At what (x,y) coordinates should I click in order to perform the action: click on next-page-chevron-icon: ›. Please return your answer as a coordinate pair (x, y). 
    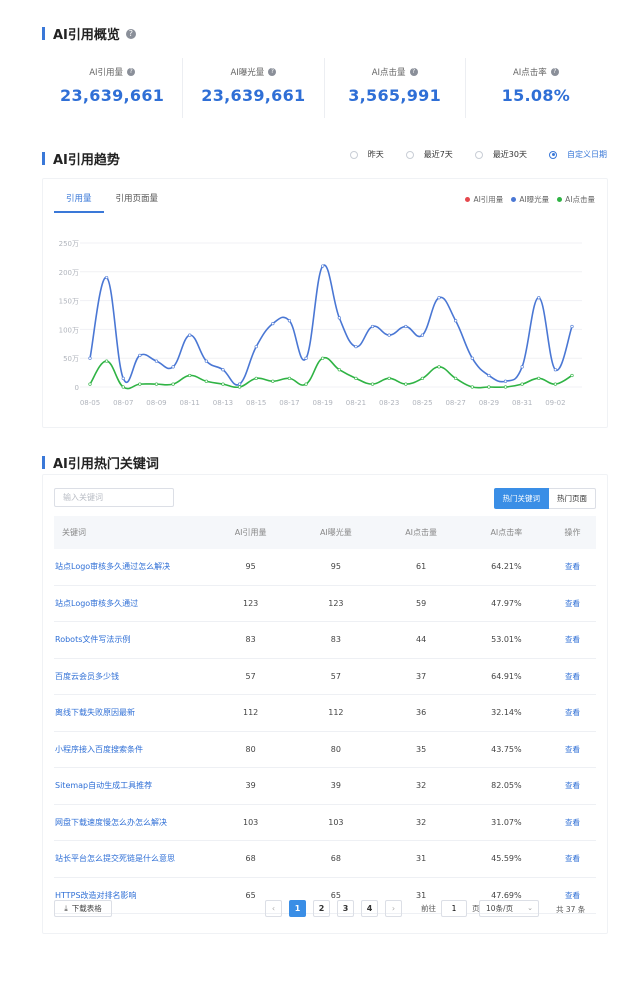
    Looking at the image, I should click on (393, 908).